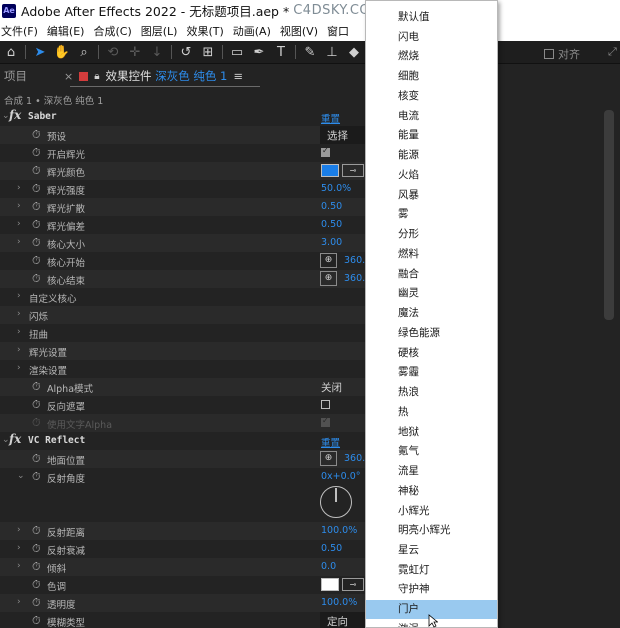  What do you see at coordinates (330, 584) in the screenshot?
I see `tint-color-swatch` at bounding box center [330, 584].